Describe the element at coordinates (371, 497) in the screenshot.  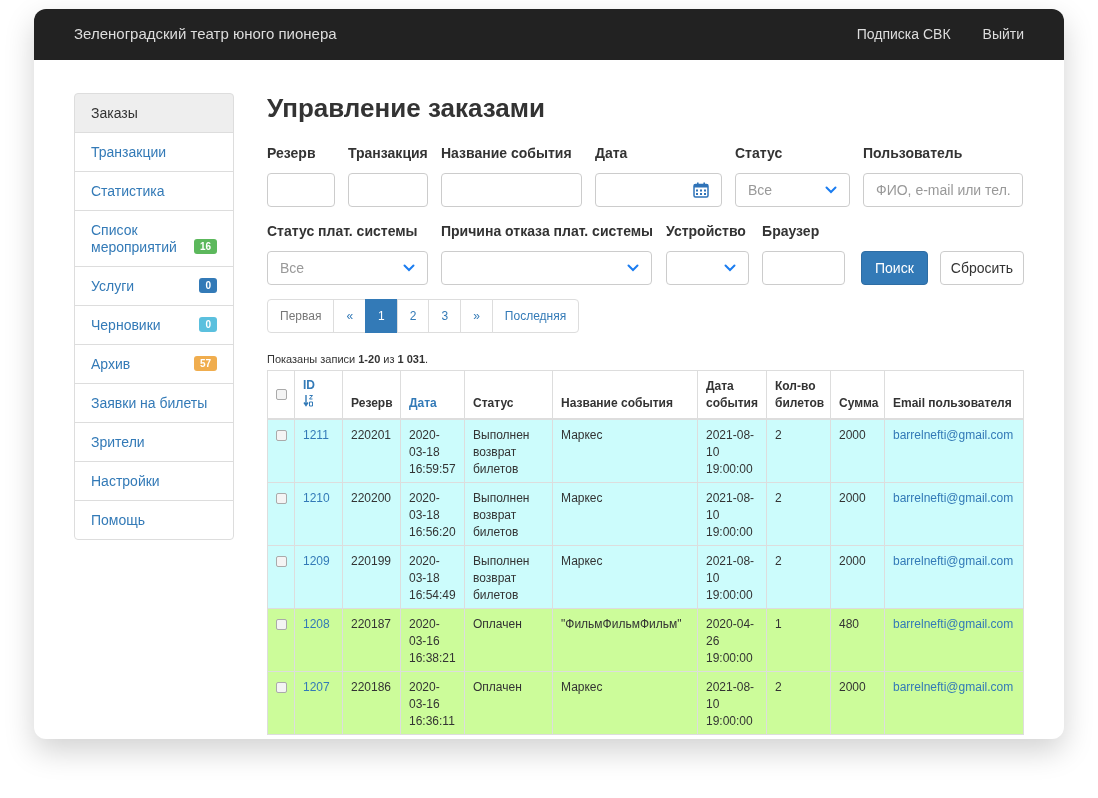
I see `table-cell: 220200` at that location.